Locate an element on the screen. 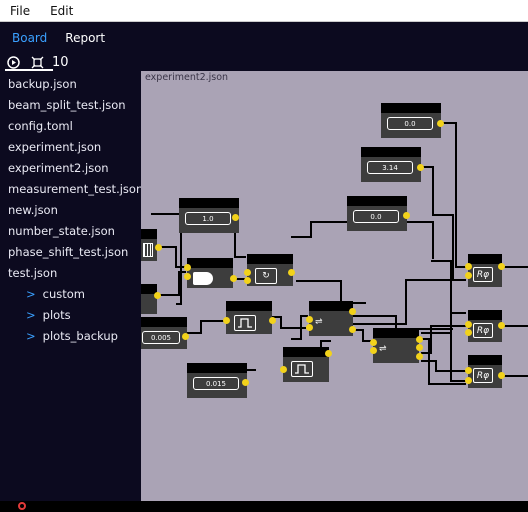 The height and width of the screenshot is (512, 528). menu-bar: File Edit is located at coordinates (264, 11).